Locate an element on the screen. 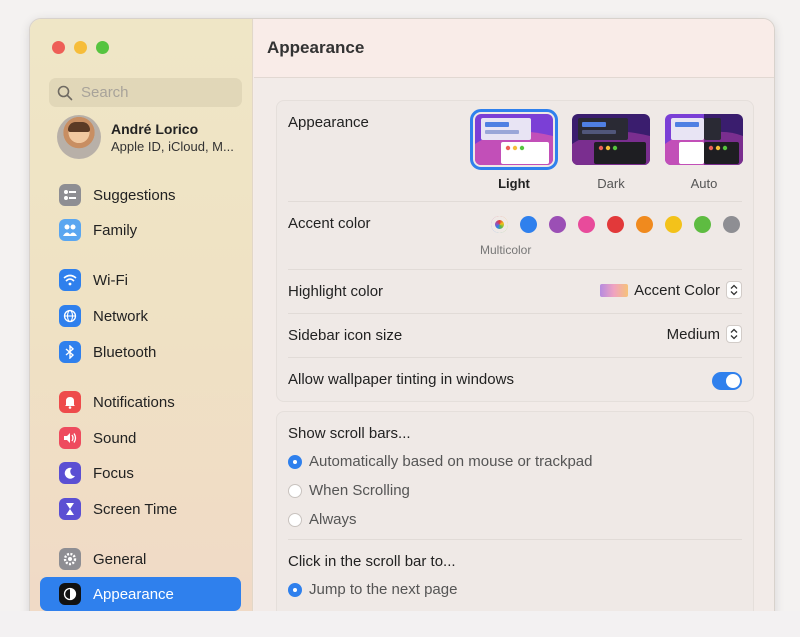  sidebar-item-suggestions: Suggestions is located at coordinates (140, 195).